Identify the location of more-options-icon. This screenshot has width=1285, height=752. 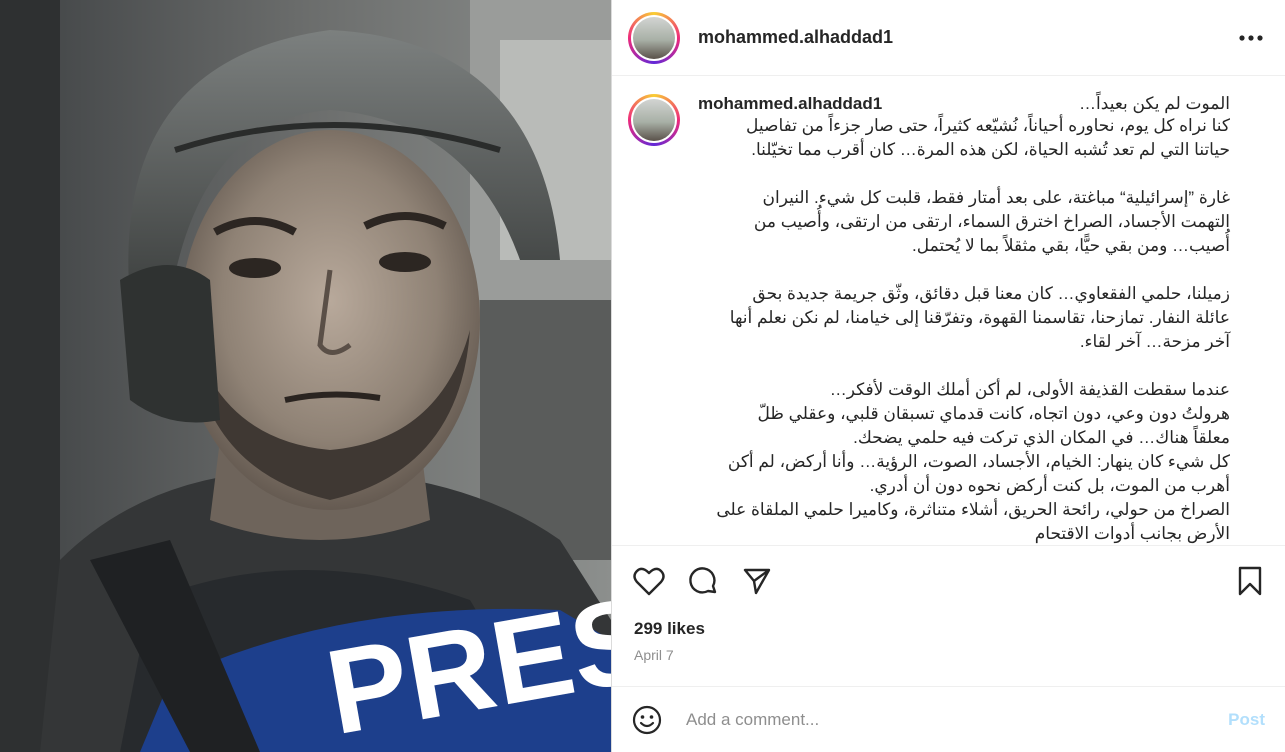
(1251, 38).